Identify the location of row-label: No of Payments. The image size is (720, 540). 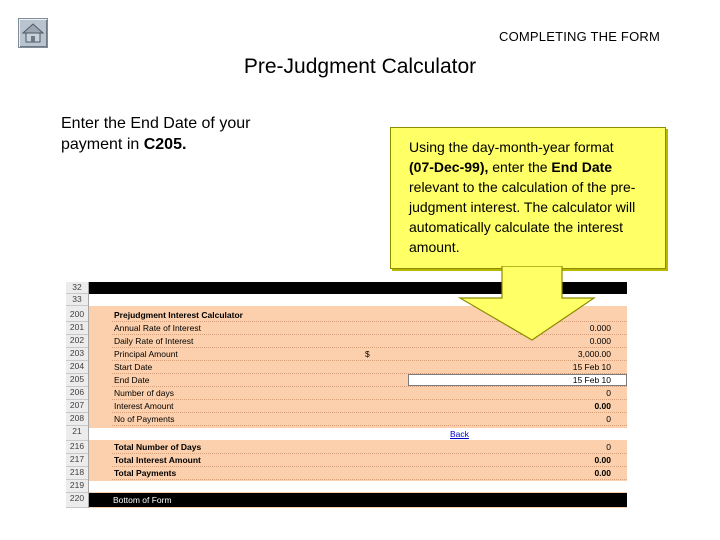
(144, 419).